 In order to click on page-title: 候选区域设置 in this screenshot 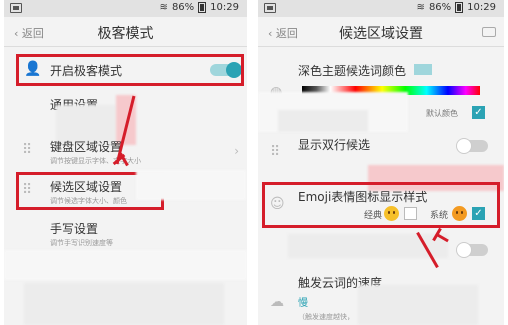, I will do `click(381, 34)`.